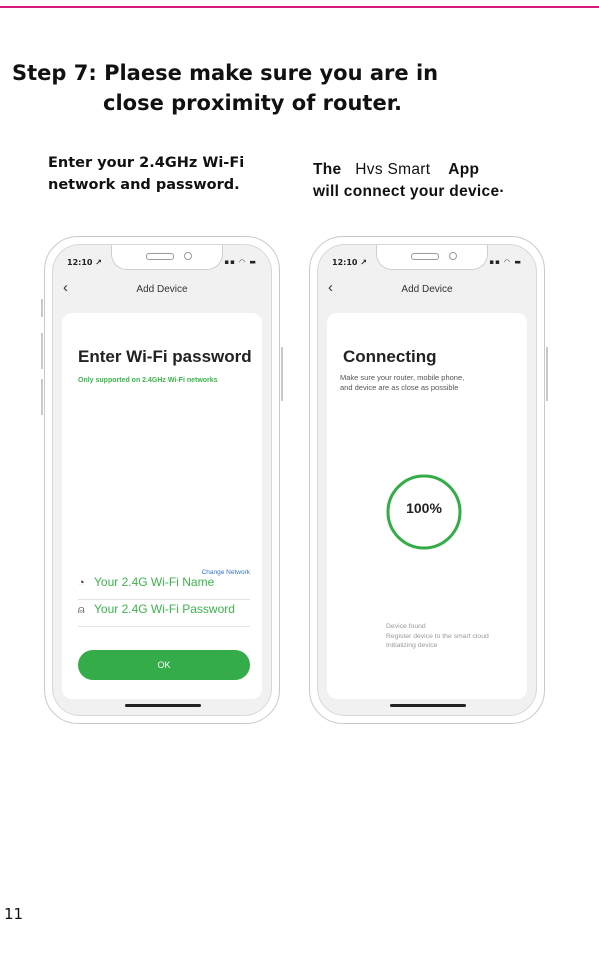  I want to click on wifi-note: Only supported on 2.4GHz Wi-Fi networks, so click(148, 380).